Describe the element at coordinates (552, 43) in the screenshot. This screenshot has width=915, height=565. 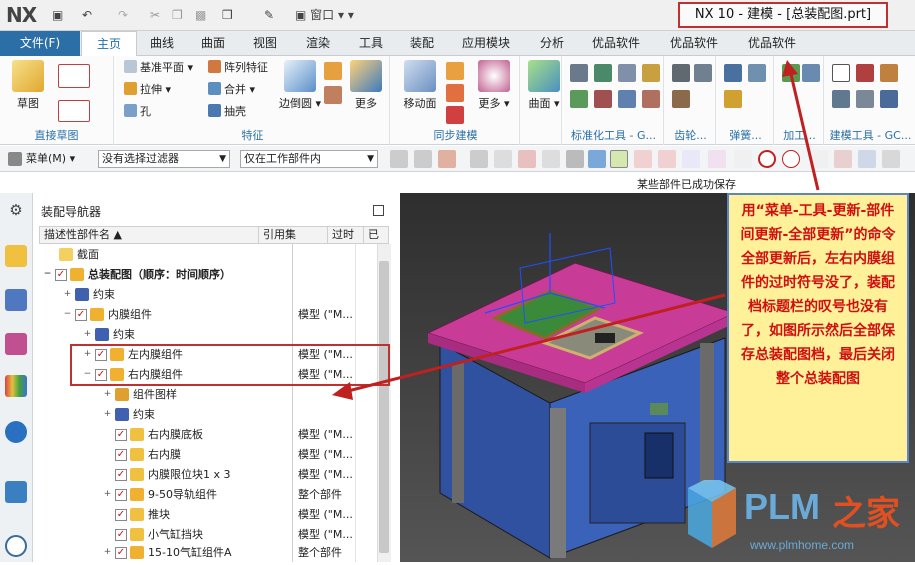
I see `tab-analysis: 分析` at that location.